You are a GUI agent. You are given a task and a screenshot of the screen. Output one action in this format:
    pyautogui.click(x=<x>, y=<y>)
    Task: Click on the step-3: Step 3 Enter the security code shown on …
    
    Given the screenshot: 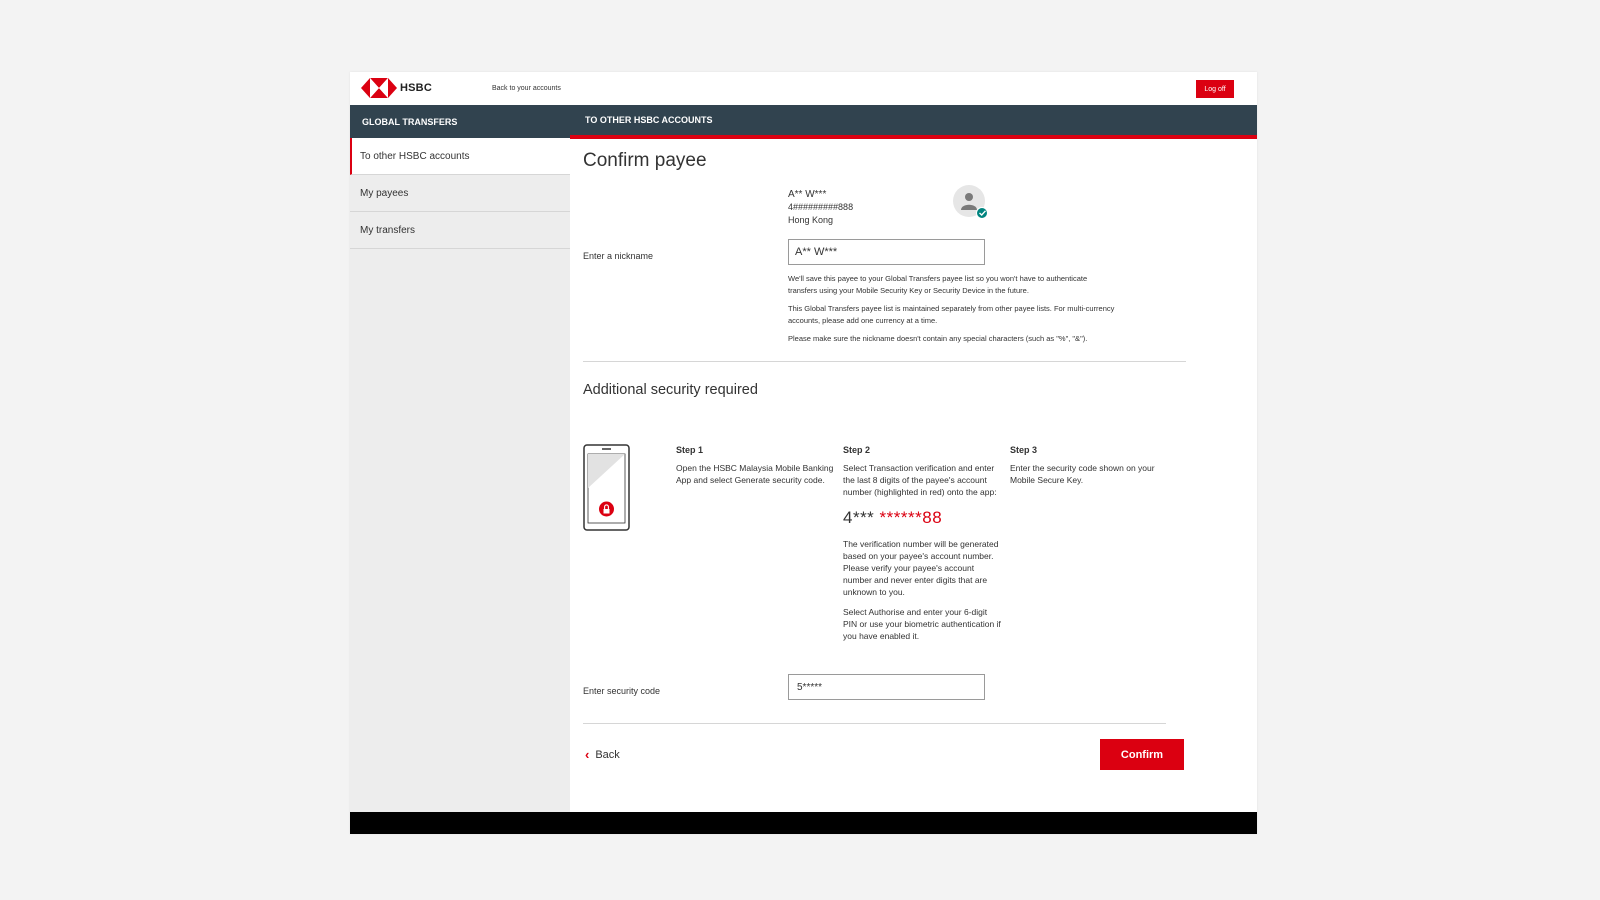 What is the action you would take?
    pyautogui.click(x=1090, y=469)
    